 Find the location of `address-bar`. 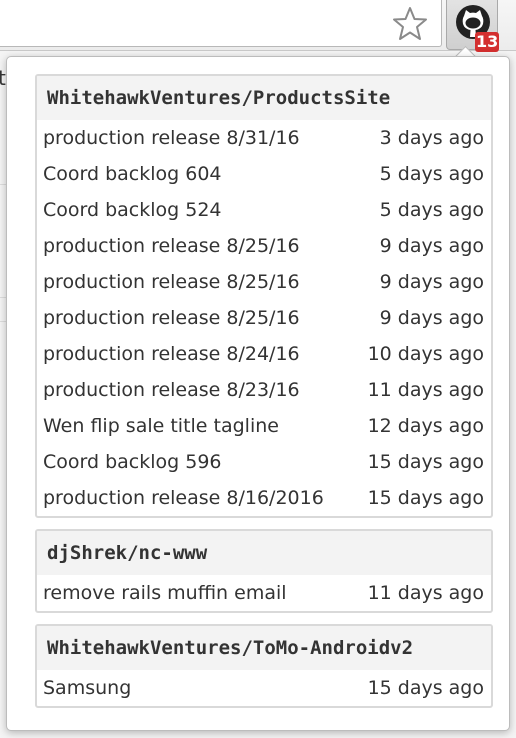

address-bar is located at coordinates (221, 23).